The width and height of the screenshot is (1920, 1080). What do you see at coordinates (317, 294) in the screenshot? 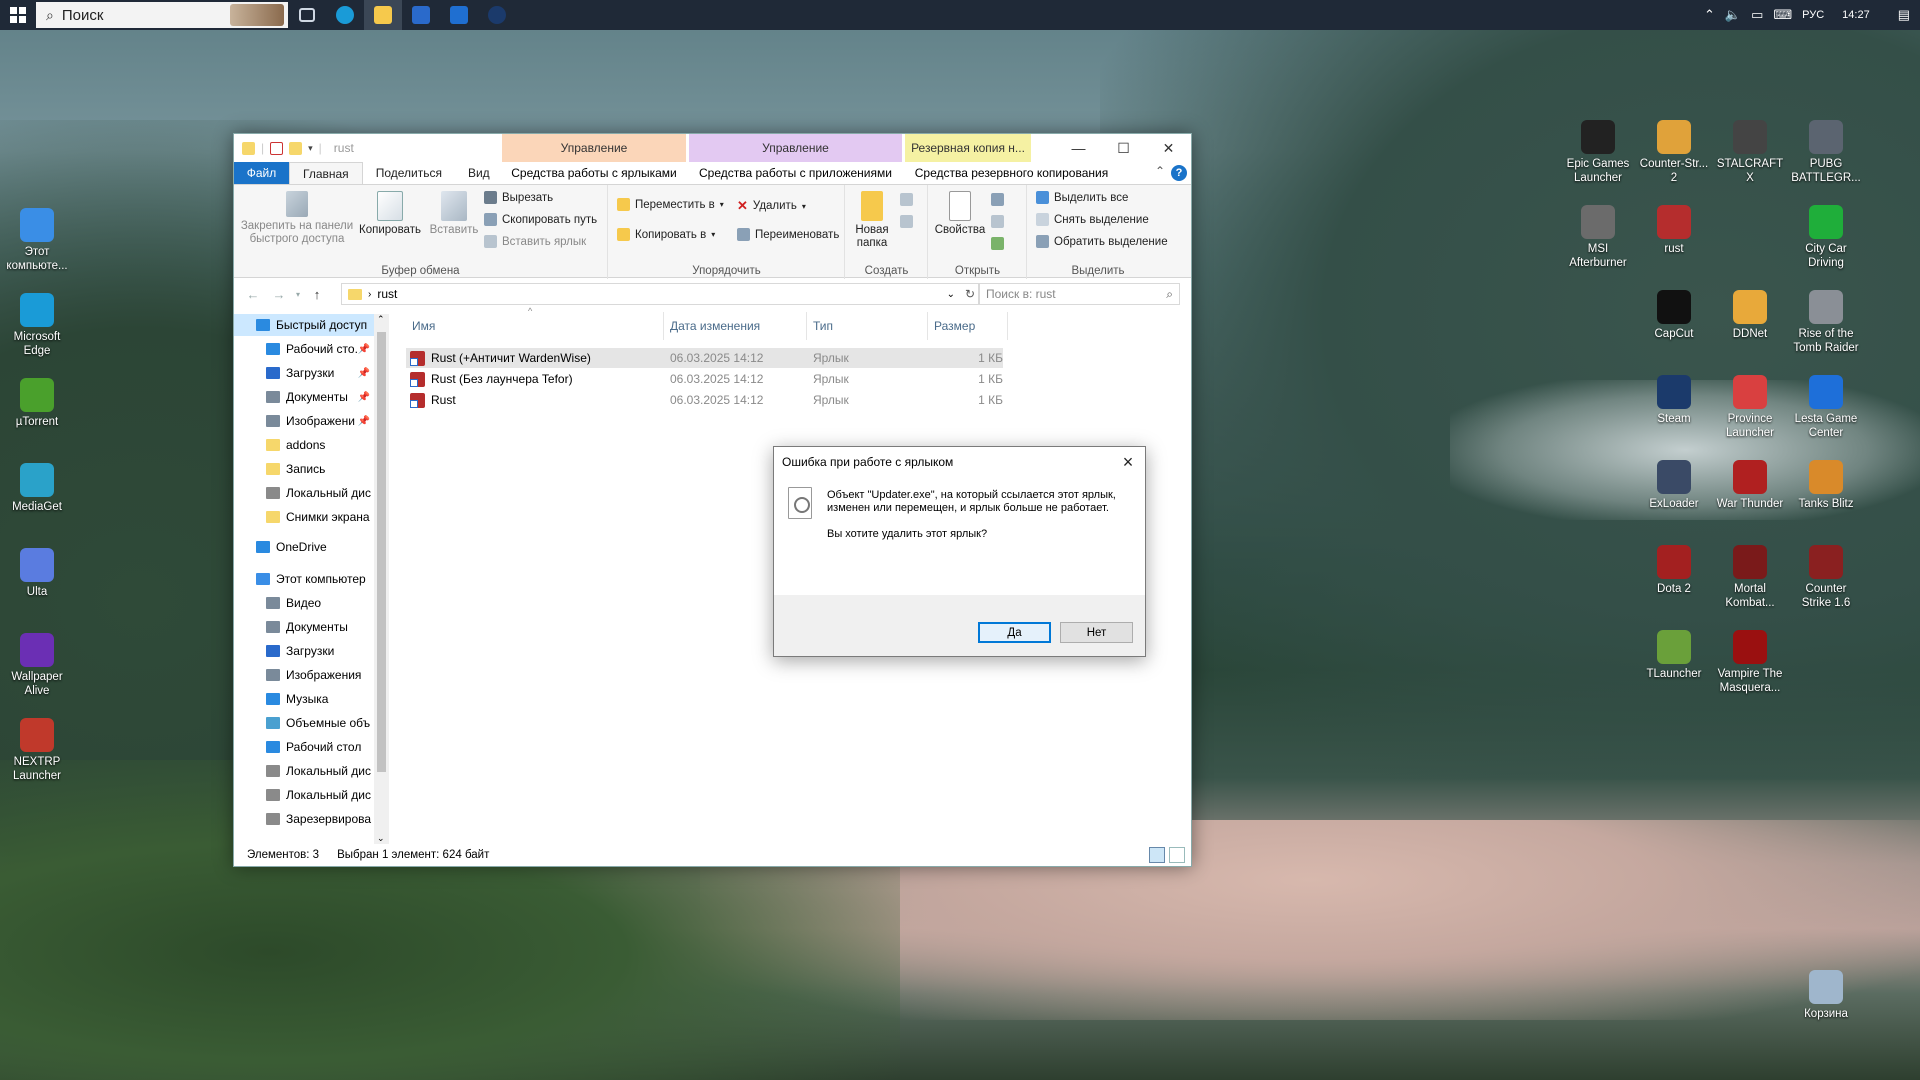
I see `up-icon: ↑` at bounding box center [317, 294].